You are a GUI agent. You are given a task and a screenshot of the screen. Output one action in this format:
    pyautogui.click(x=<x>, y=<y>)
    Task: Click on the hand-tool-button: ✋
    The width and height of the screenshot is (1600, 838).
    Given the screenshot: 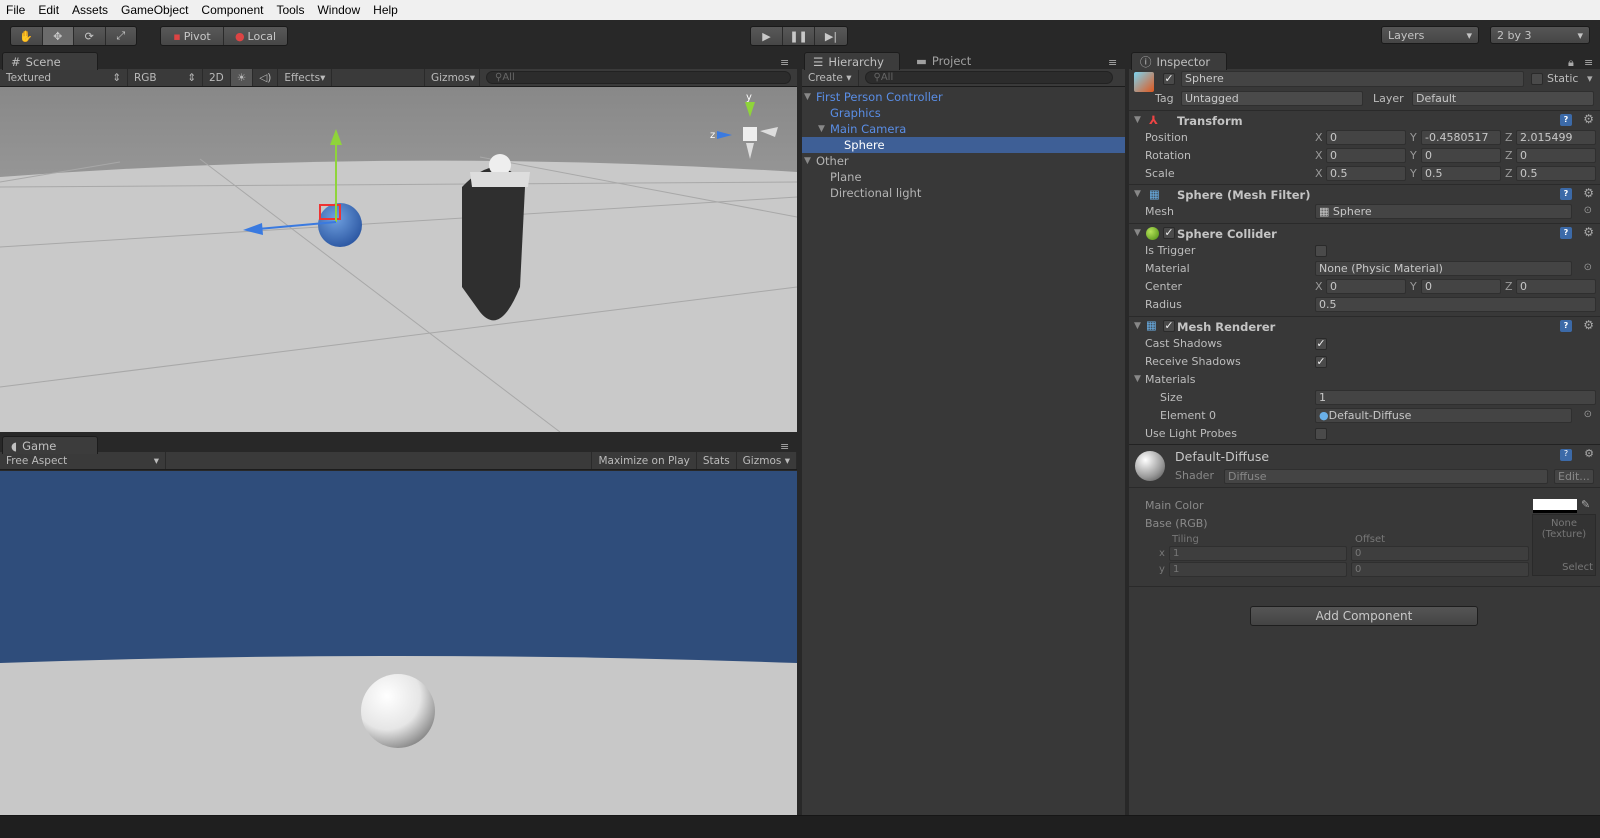 What is the action you would take?
    pyautogui.click(x=27, y=36)
    